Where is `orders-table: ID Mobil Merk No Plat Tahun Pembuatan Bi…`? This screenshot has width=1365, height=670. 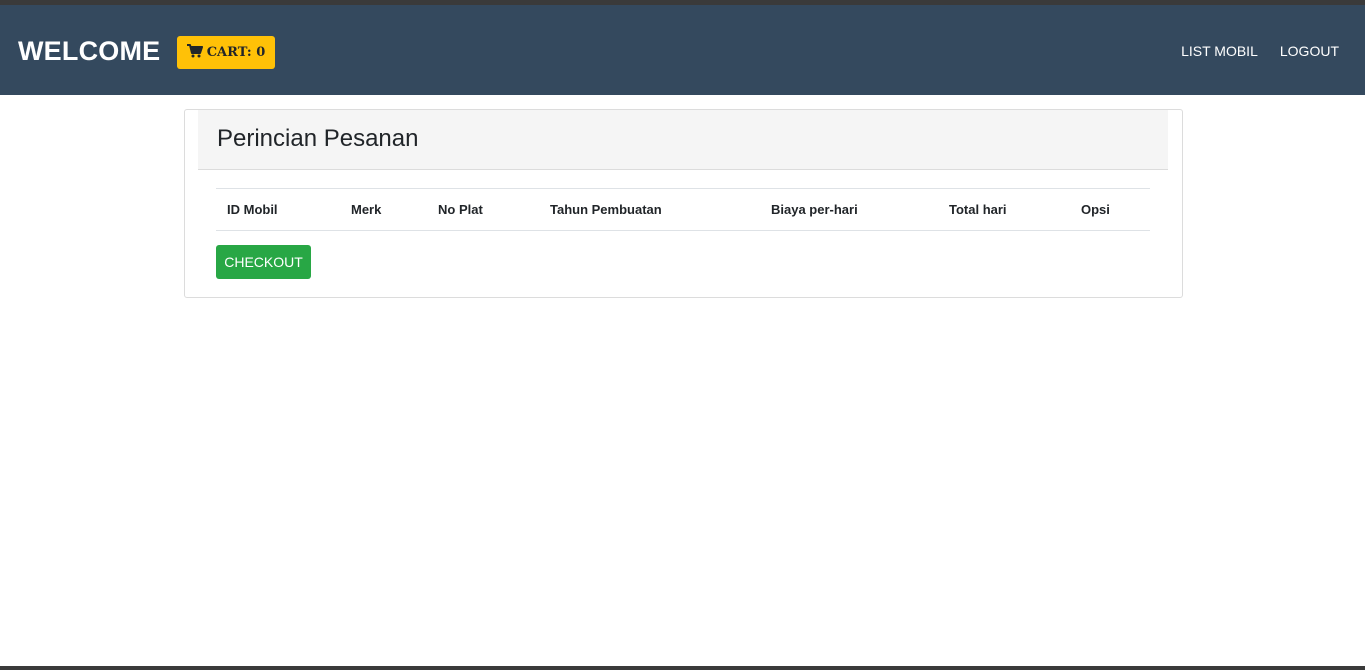
orders-table: ID Mobil Merk No Plat Tahun Pembuatan Bi… is located at coordinates (683, 209).